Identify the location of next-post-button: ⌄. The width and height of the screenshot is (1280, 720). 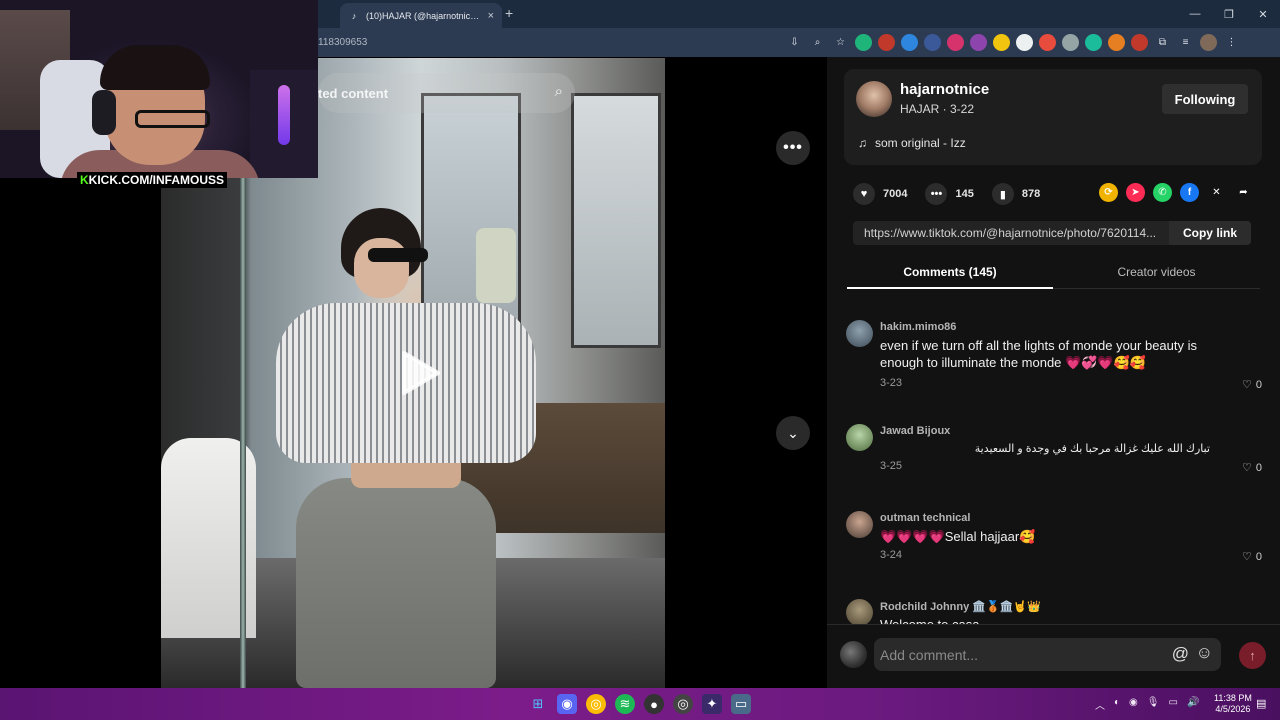
(793, 433).